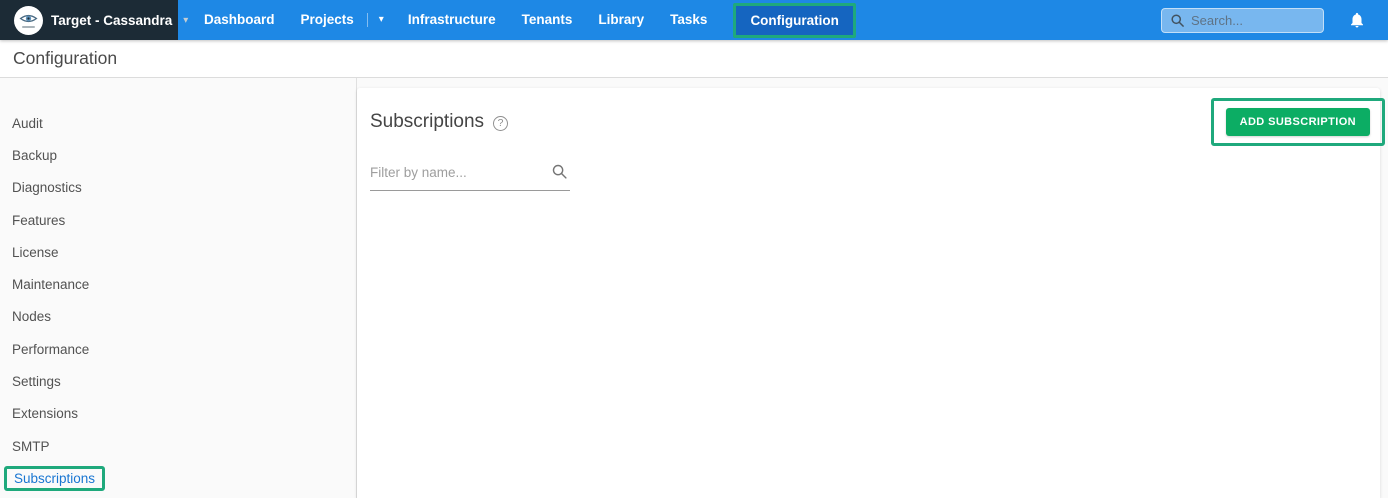 The height and width of the screenshot is (498, 1388). I want to click on cassandra-eye-logo-icon, so click(28, 20).